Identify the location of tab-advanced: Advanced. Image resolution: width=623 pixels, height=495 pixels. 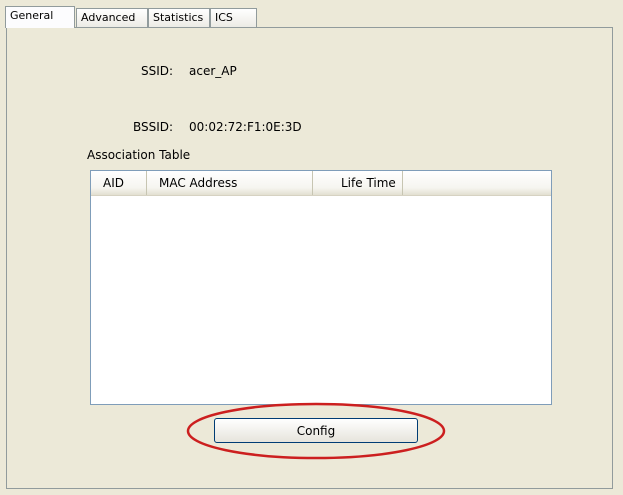
(112, 17).